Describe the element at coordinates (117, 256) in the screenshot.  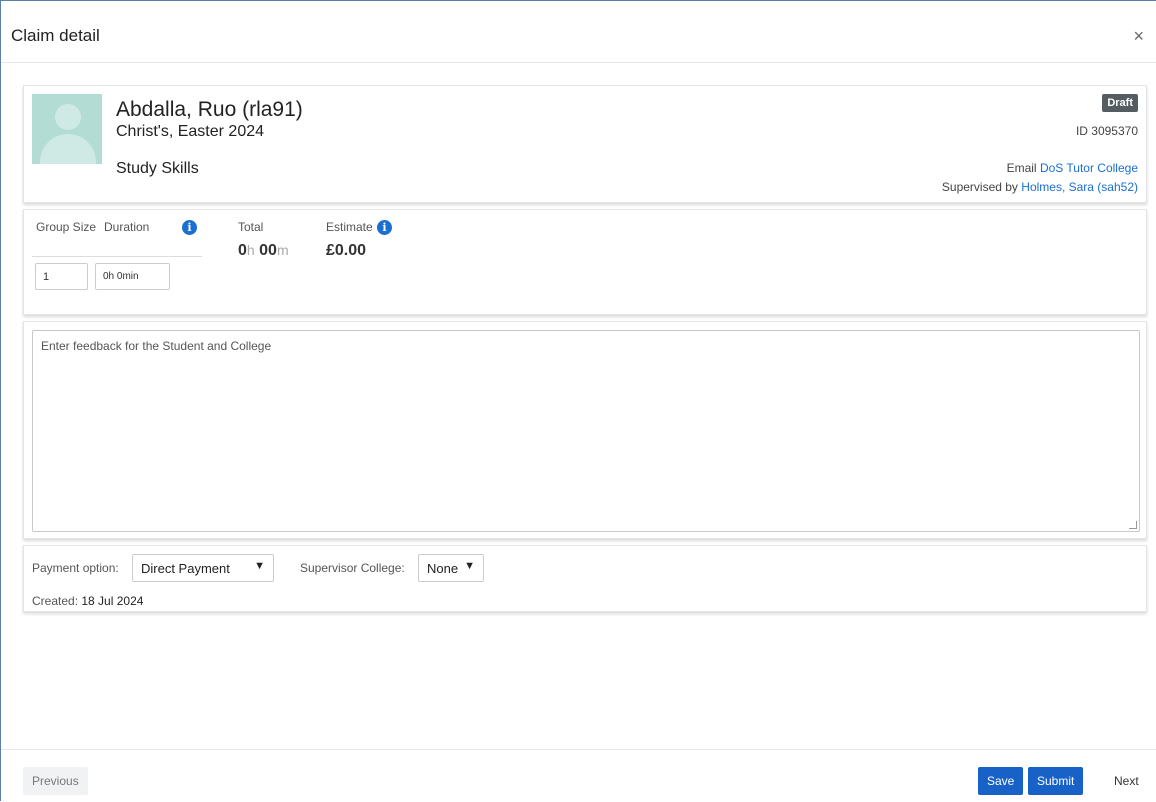
I see `divider` at that location.